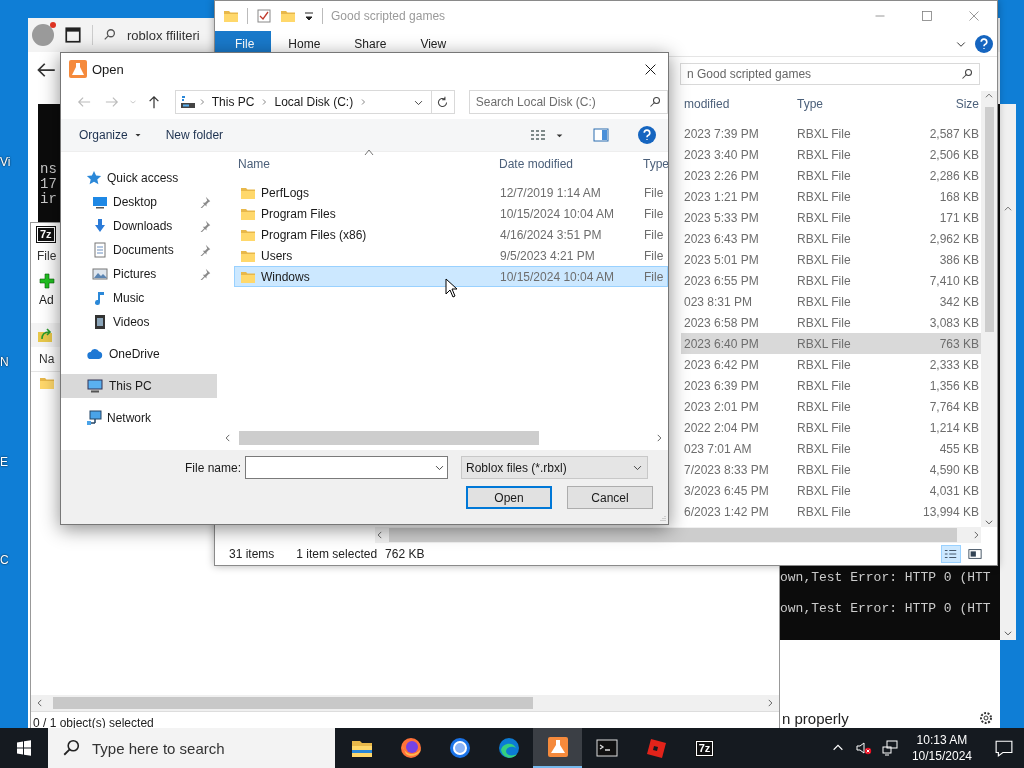 Image resolution: width=1024 pixels, height=768 pixels. I want to click on scroll-up-icon, so click(989, 96).